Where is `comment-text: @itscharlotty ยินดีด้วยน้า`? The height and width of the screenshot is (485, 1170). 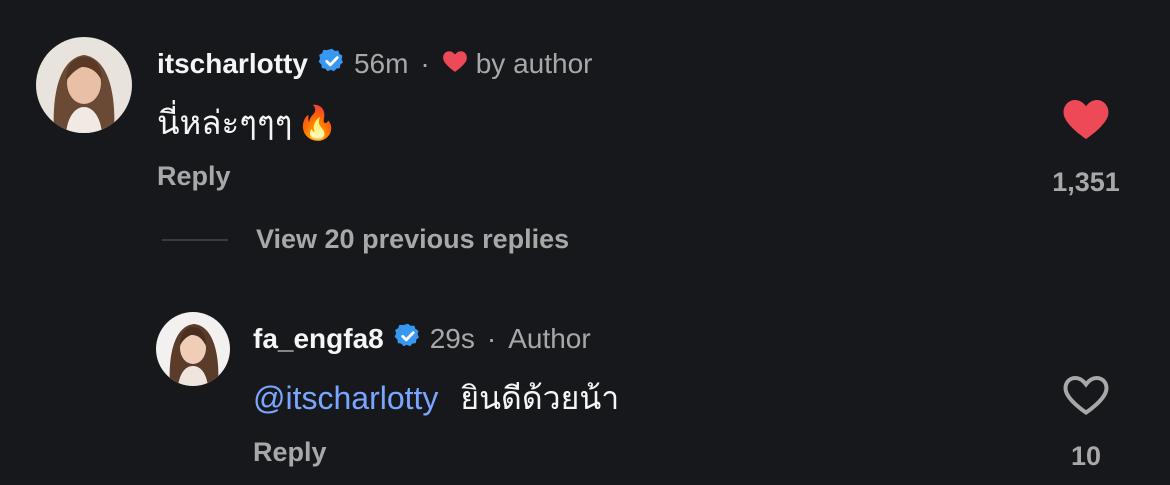
comment-text: @itscharlotty ยินดีด้วยน้า is located at coordinates (436, 398).